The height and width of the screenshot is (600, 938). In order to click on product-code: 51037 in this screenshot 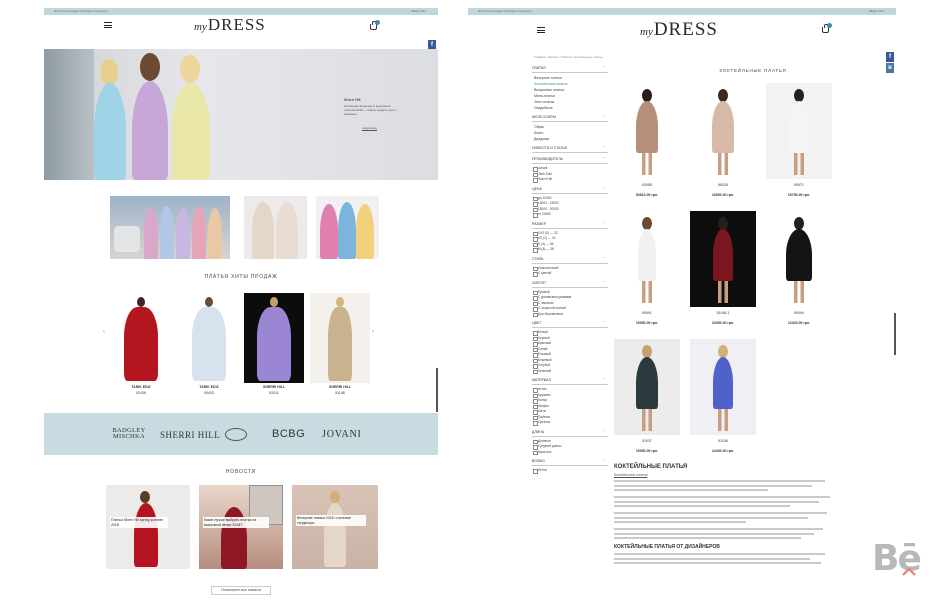, I will do `click(647, 441)`.